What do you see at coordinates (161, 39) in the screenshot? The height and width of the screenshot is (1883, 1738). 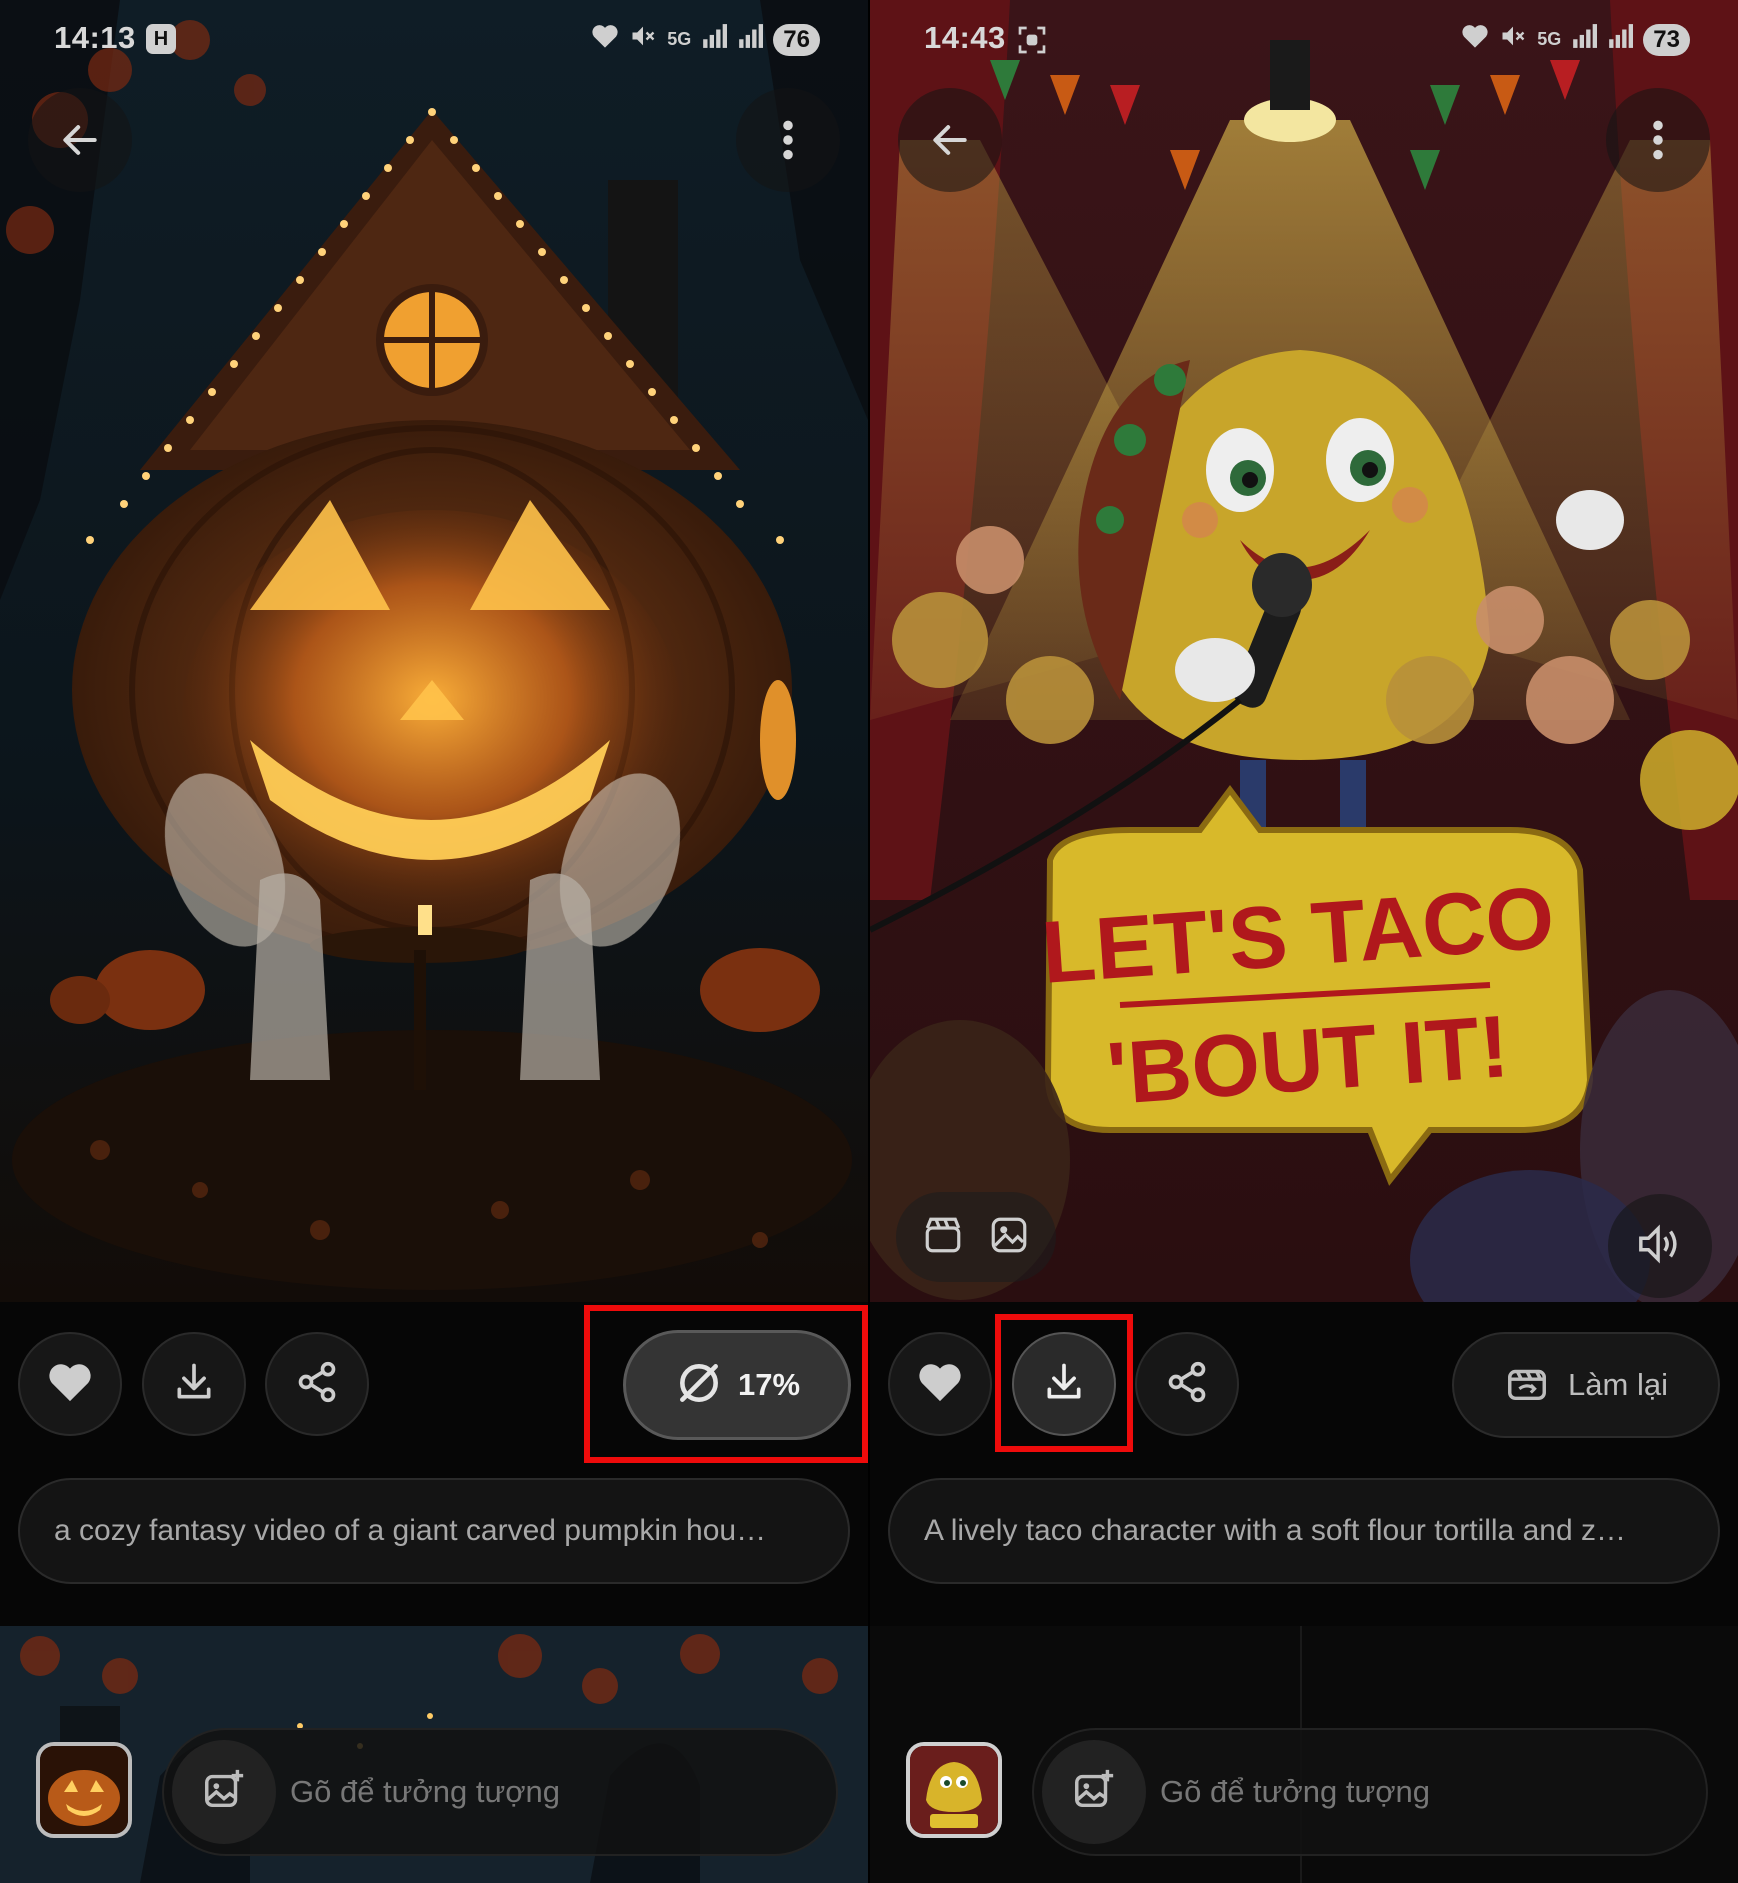 I see `carrier-badge-icon: H` at bounding box center [161, 39].